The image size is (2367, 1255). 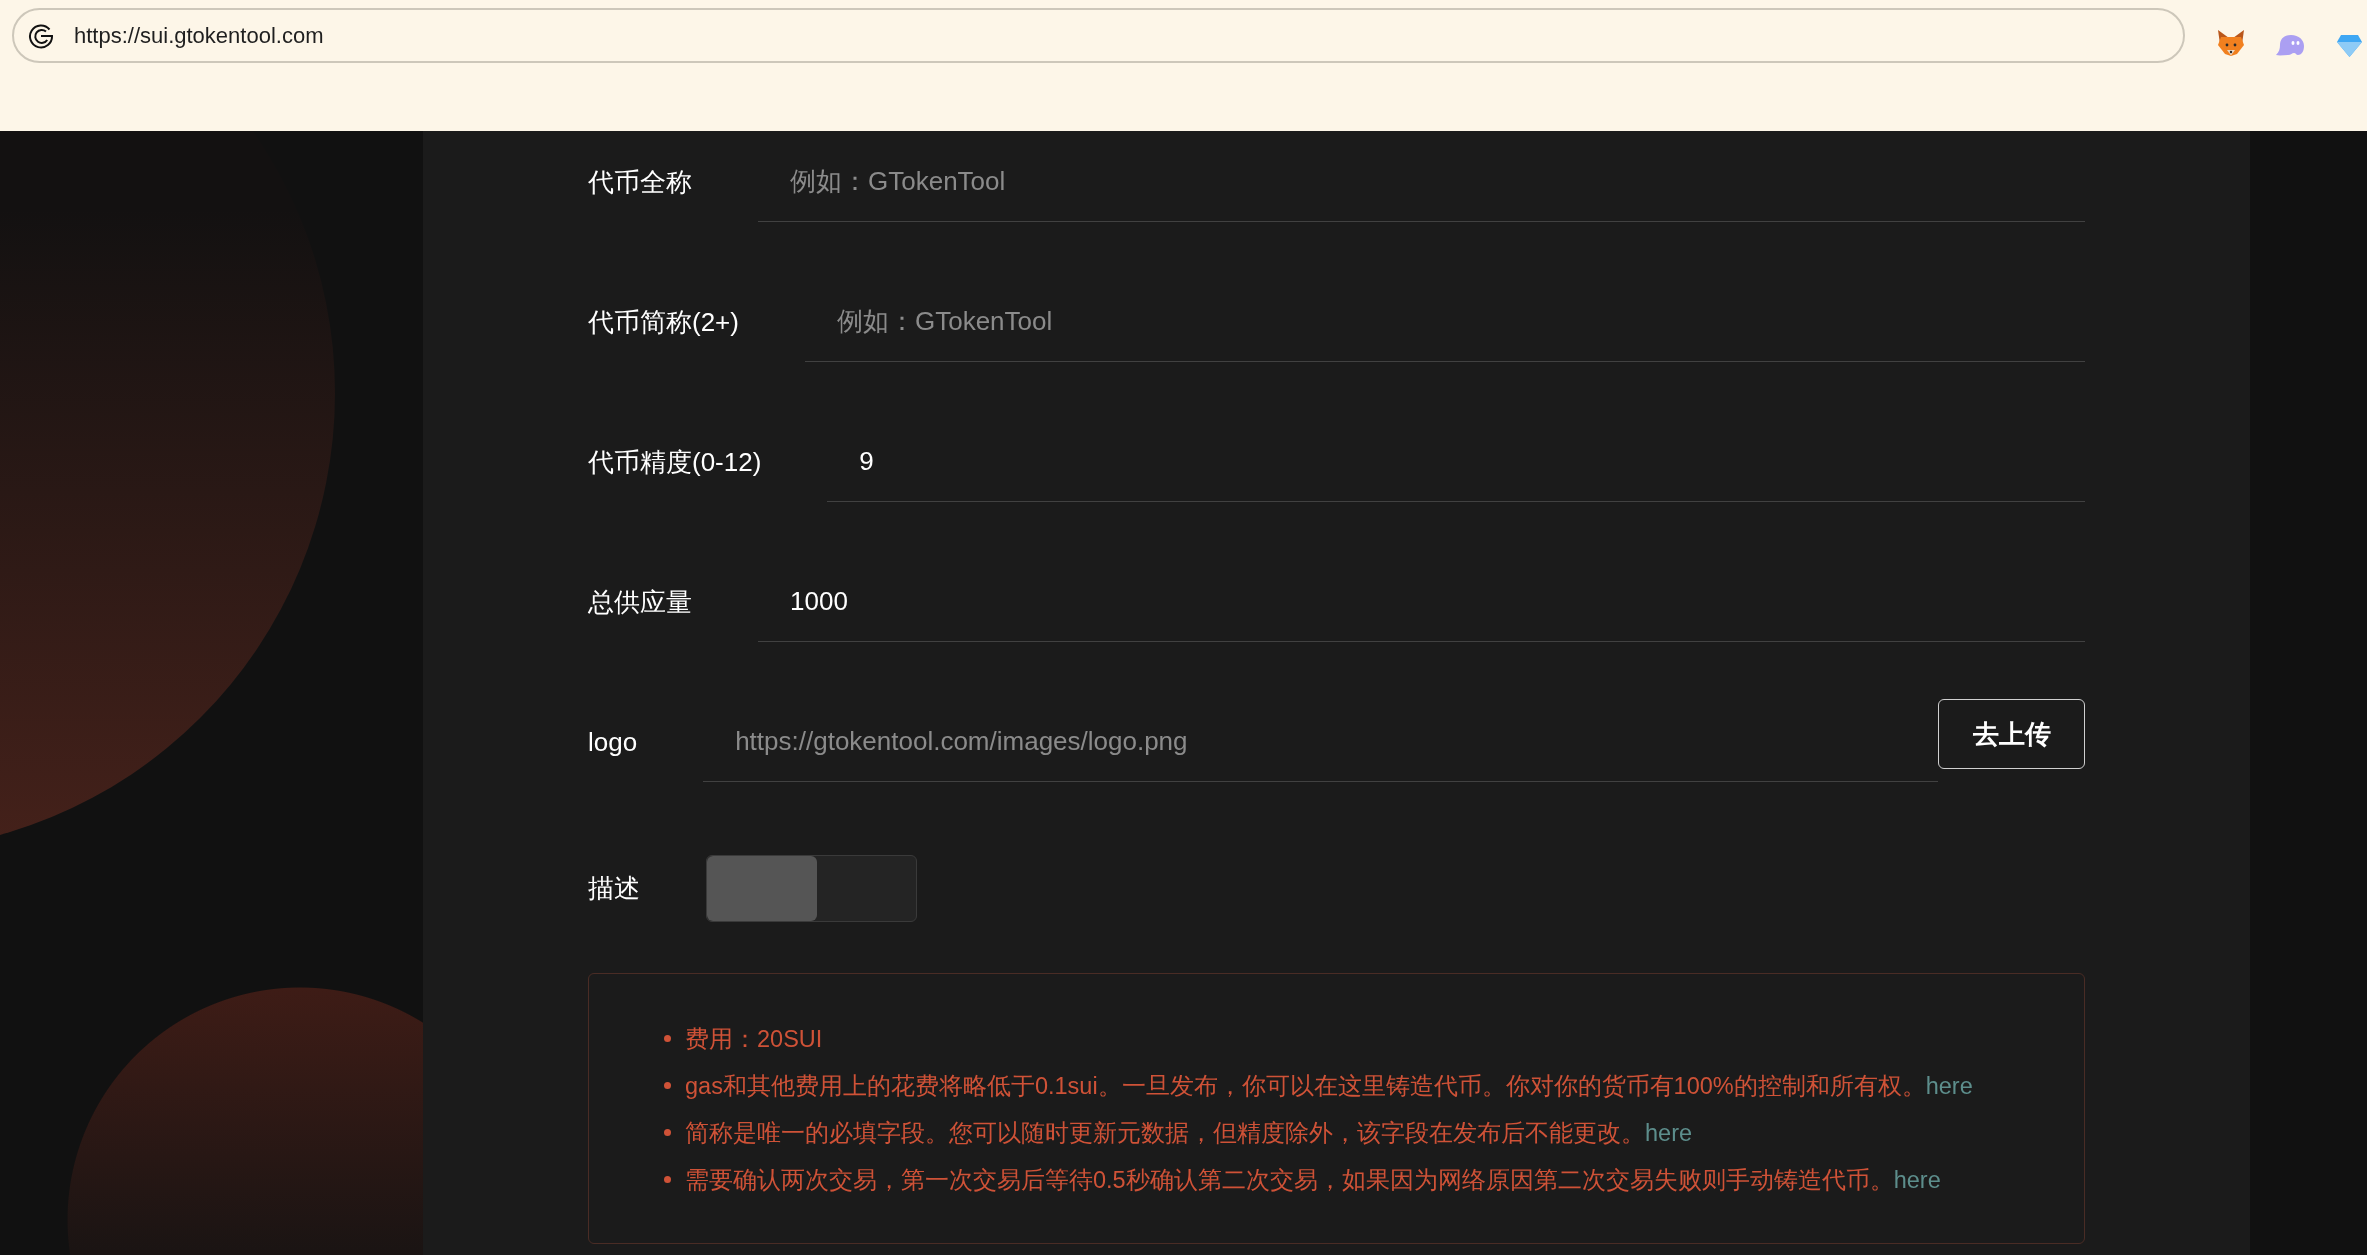 What do you see at coordinates (613, 742) in the screenshot?
I see `field-label: logo` at bounding box center [613, 742].